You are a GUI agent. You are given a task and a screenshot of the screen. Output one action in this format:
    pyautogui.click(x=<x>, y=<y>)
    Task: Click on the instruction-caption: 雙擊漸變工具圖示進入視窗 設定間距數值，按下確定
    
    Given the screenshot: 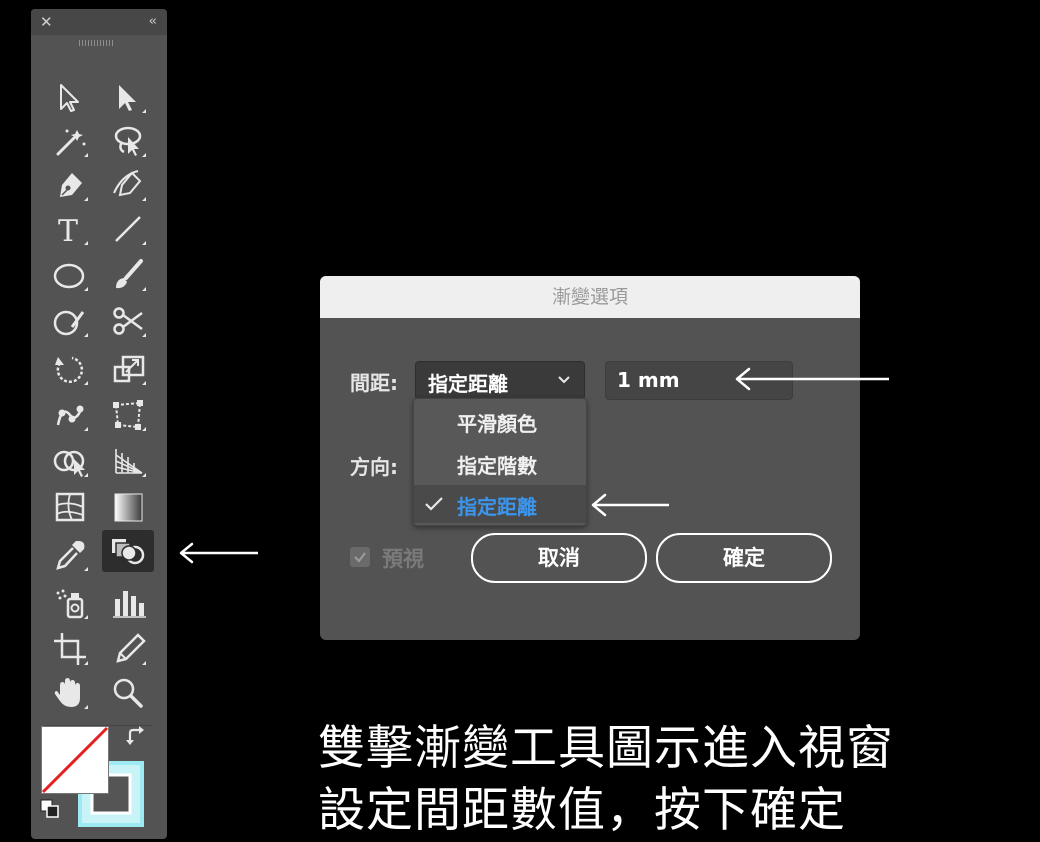 What is the action you would take?
    pyautogui.click(x=678, y=780)
    